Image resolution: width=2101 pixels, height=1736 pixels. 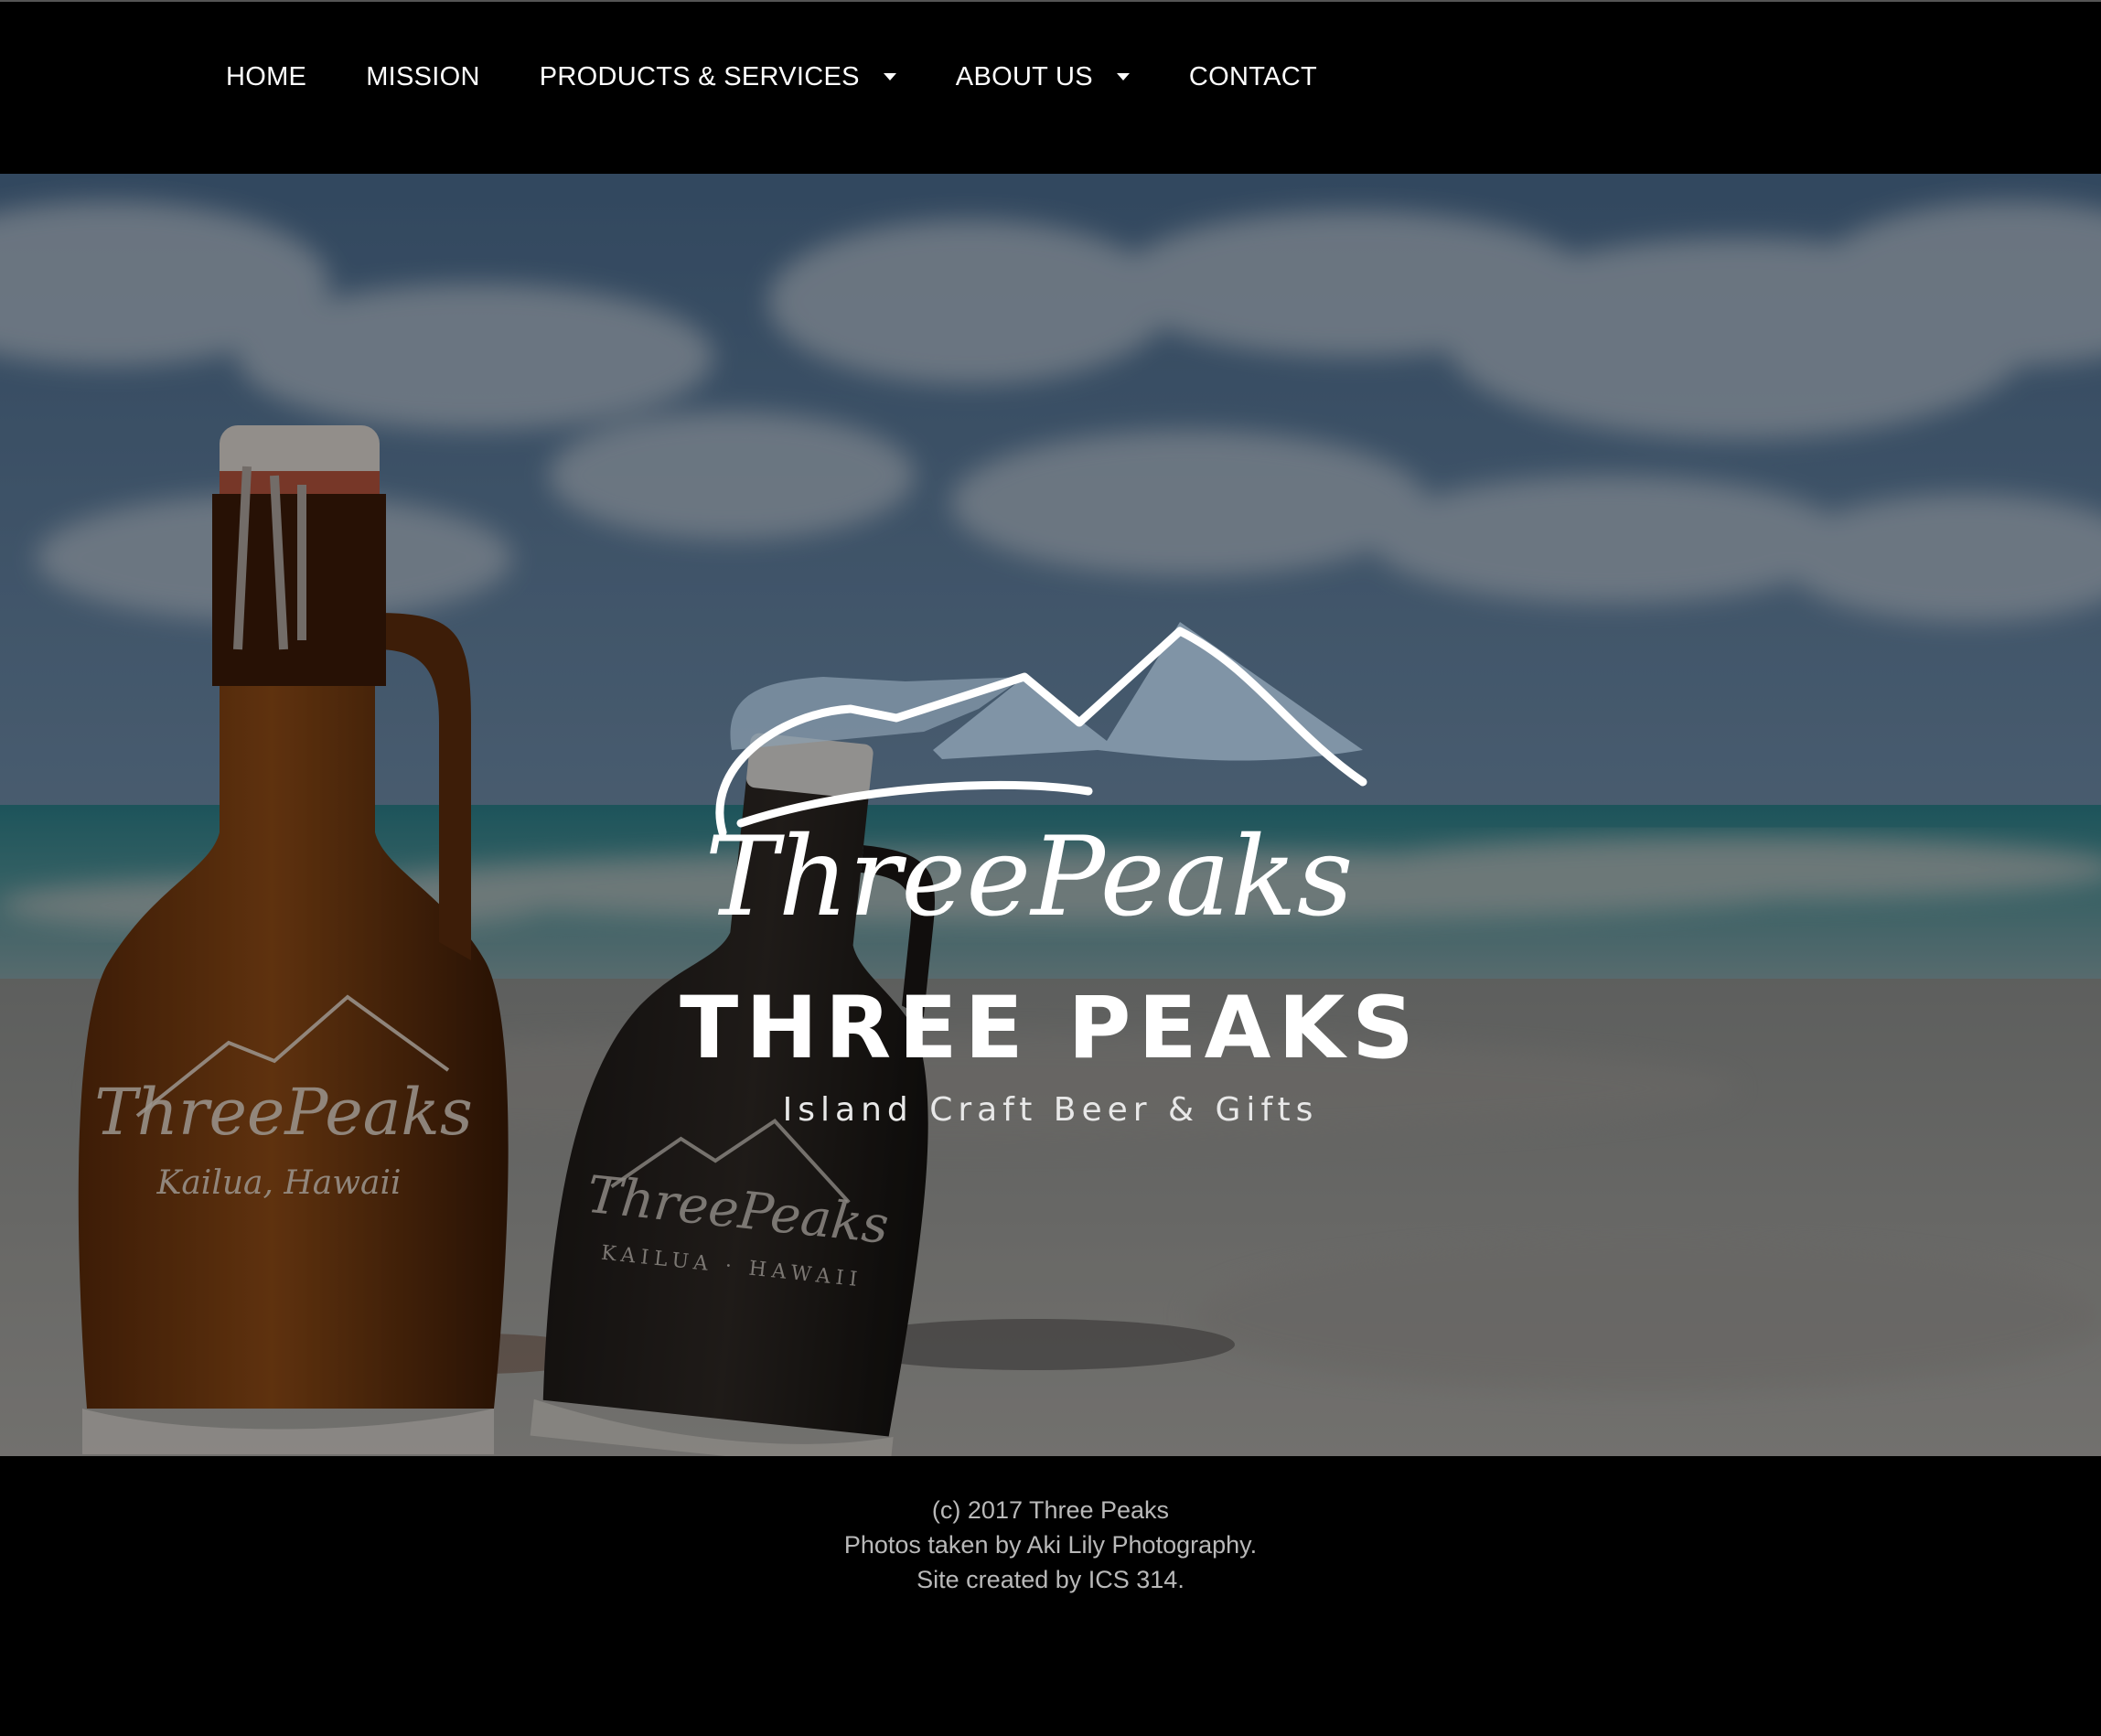 What do you see at coordinates (1050, 1110) in the screenshot?
I see `tagline: Island Craft Beer & Gifts` at bounding box center [1050, 1110].